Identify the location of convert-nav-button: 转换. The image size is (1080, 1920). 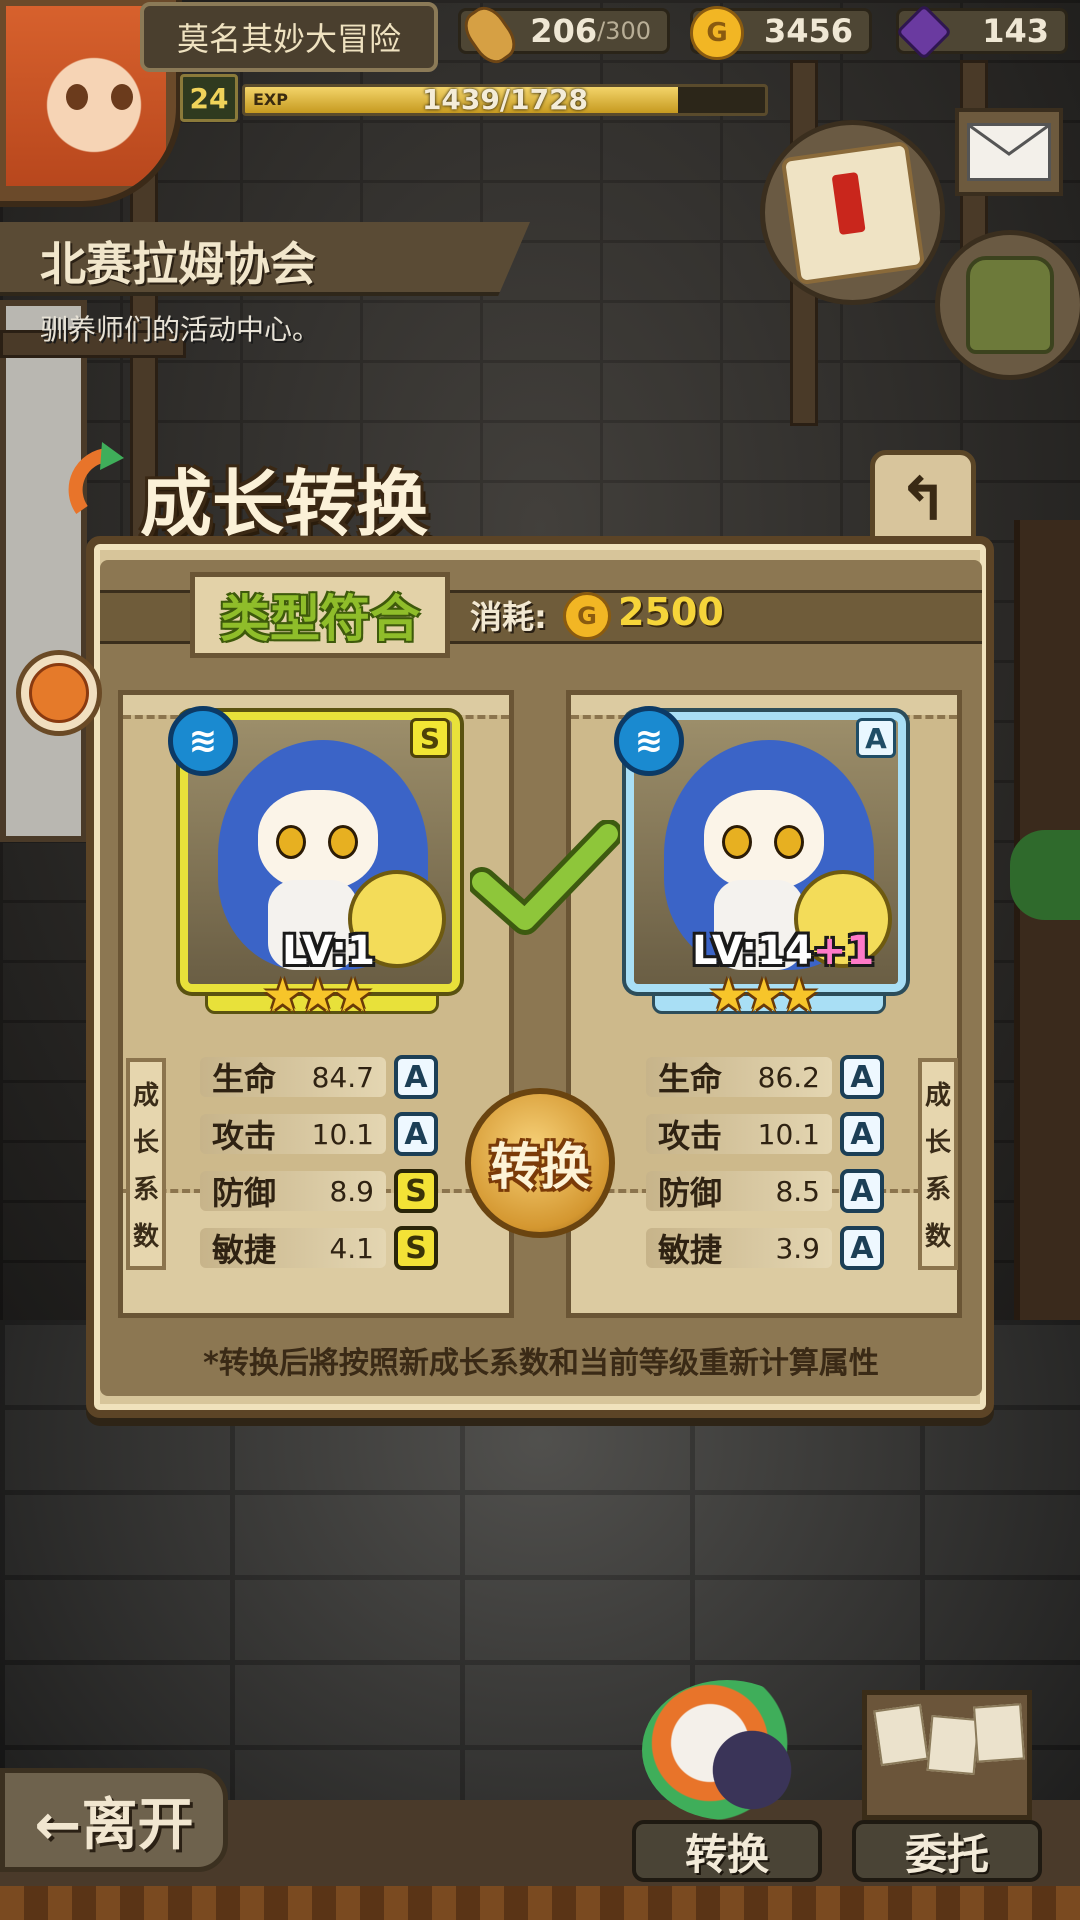
(727, 1781).